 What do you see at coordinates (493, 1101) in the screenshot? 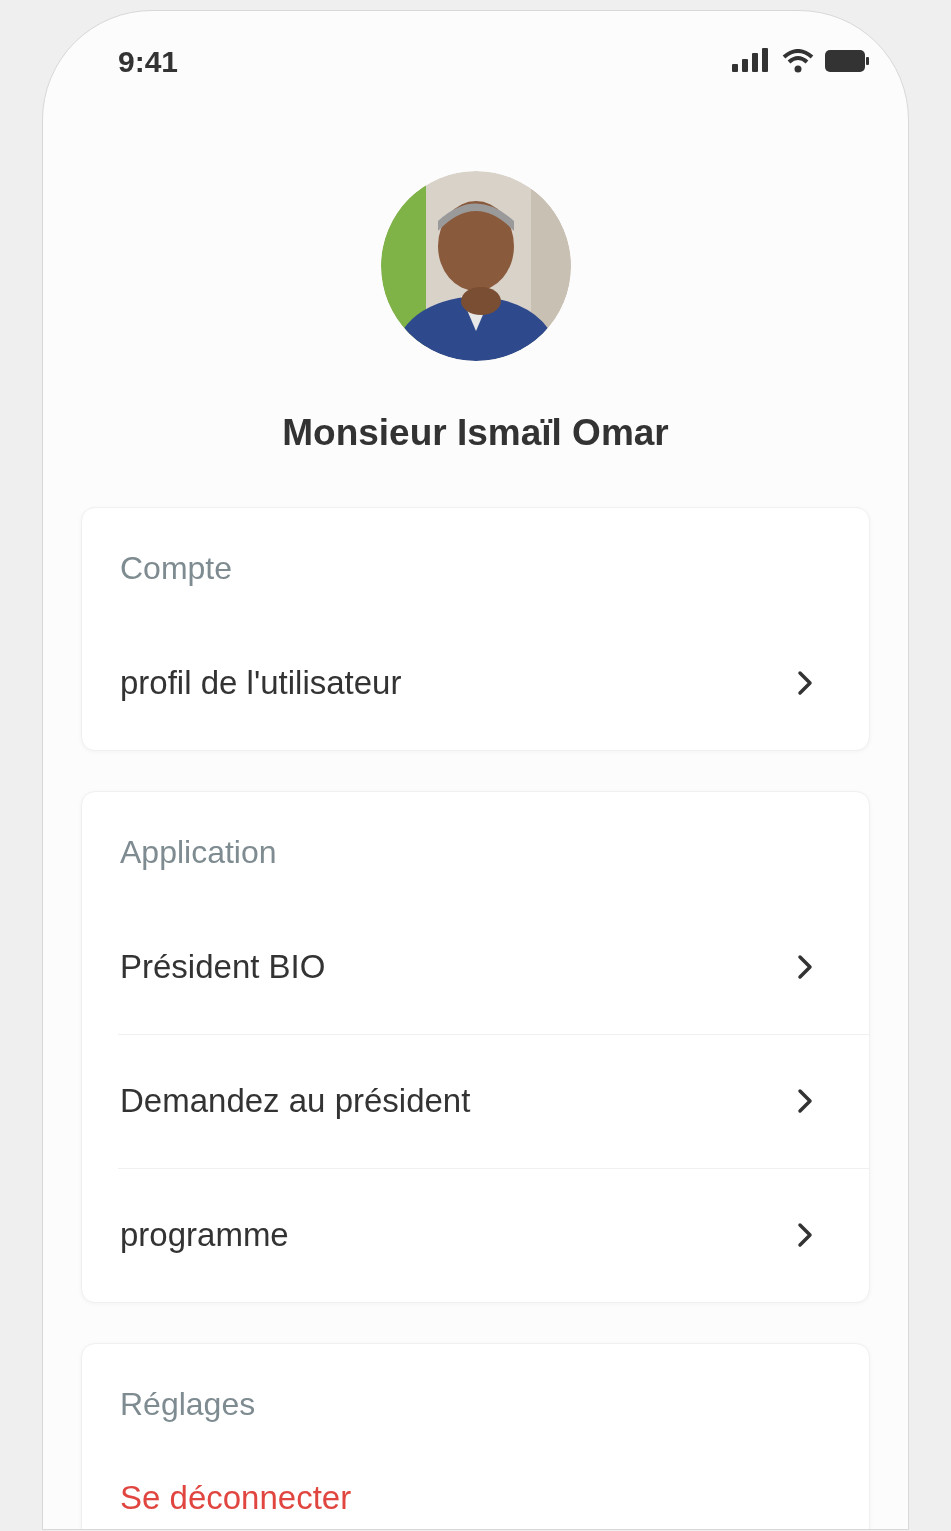
I see `menu-item: Demandez au président` at bounding box center [493, 1101].